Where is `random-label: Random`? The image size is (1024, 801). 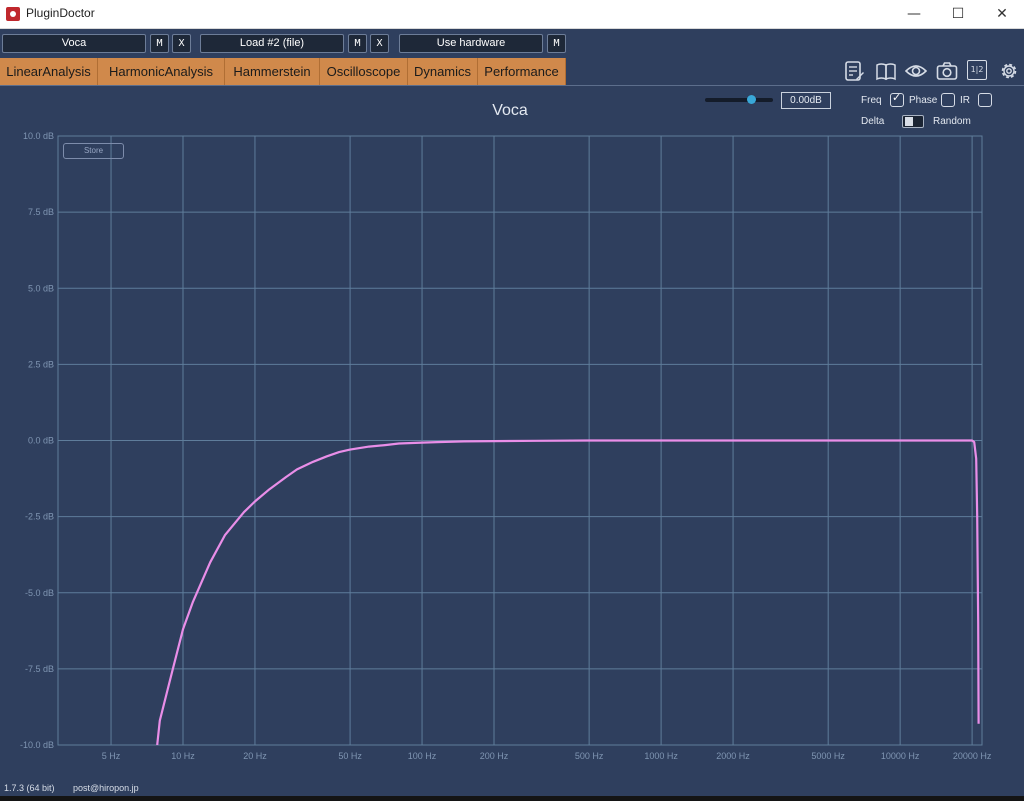
random-label: Random is located at coordinates (952, 121).